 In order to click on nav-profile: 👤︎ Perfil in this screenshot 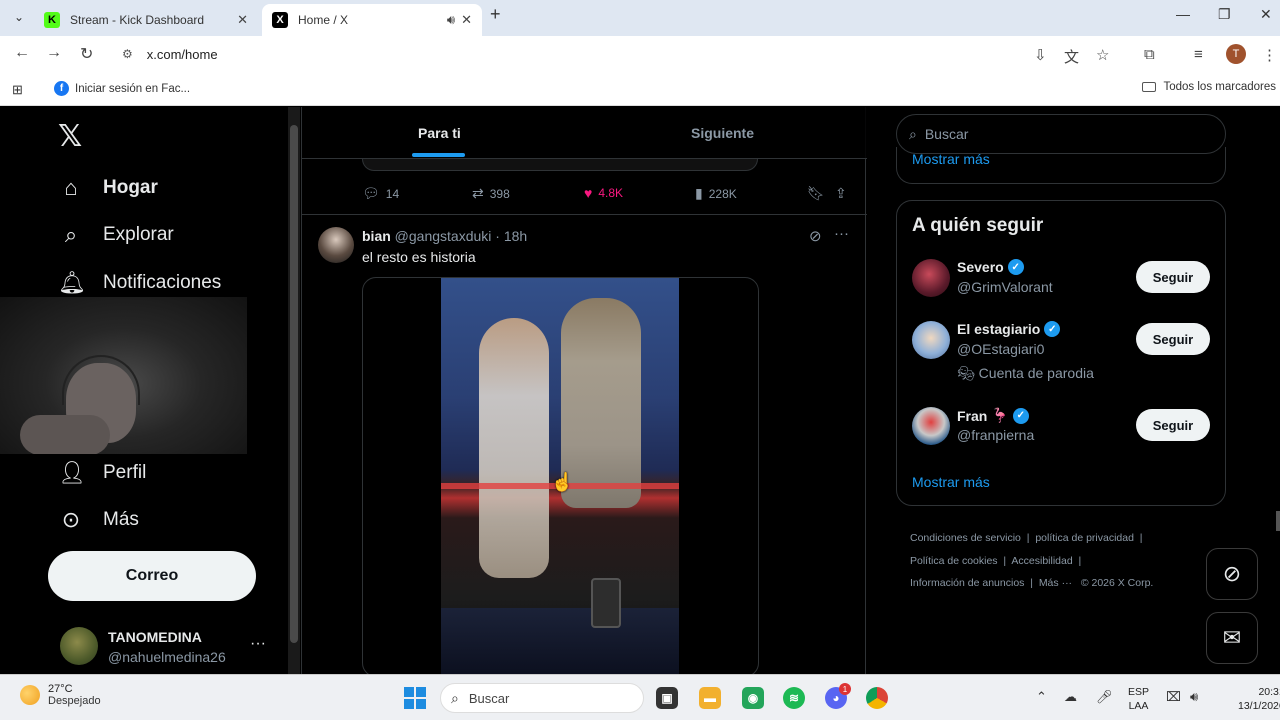, I will do `click(102, 473)`.